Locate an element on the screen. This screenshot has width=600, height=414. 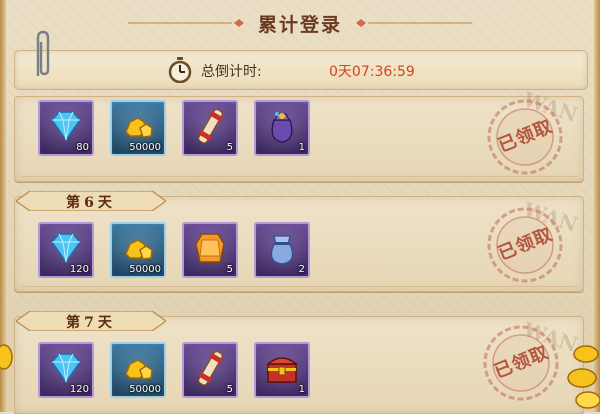
reward-item-treasure-bag: 1 is located at coordinates (282, 128).